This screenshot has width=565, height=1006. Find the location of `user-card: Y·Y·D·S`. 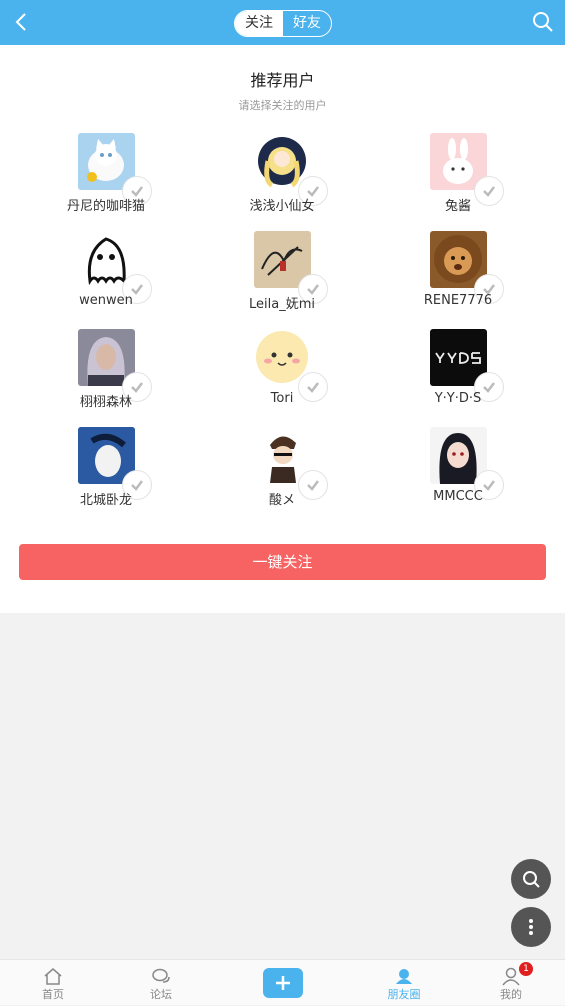

user-card: Y·Y·D·S is located at coordinates (472, 378).